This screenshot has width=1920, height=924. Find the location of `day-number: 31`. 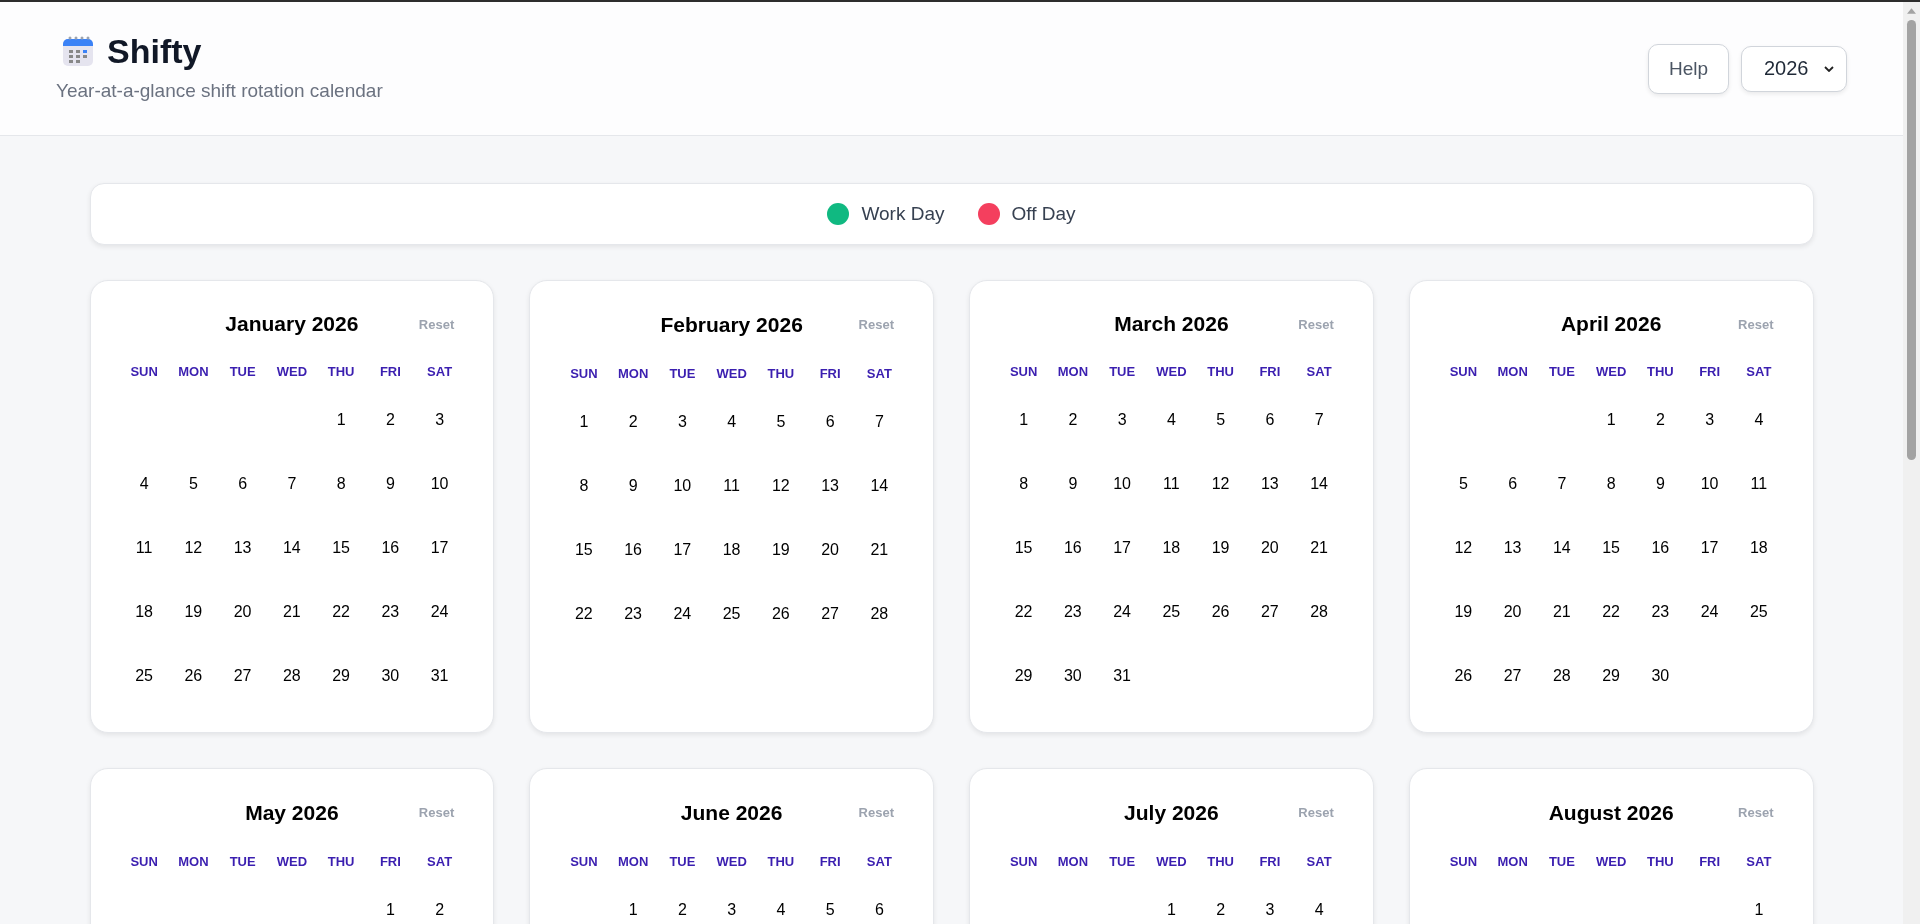

day-number: 31 is located at coordinates (439, 676).